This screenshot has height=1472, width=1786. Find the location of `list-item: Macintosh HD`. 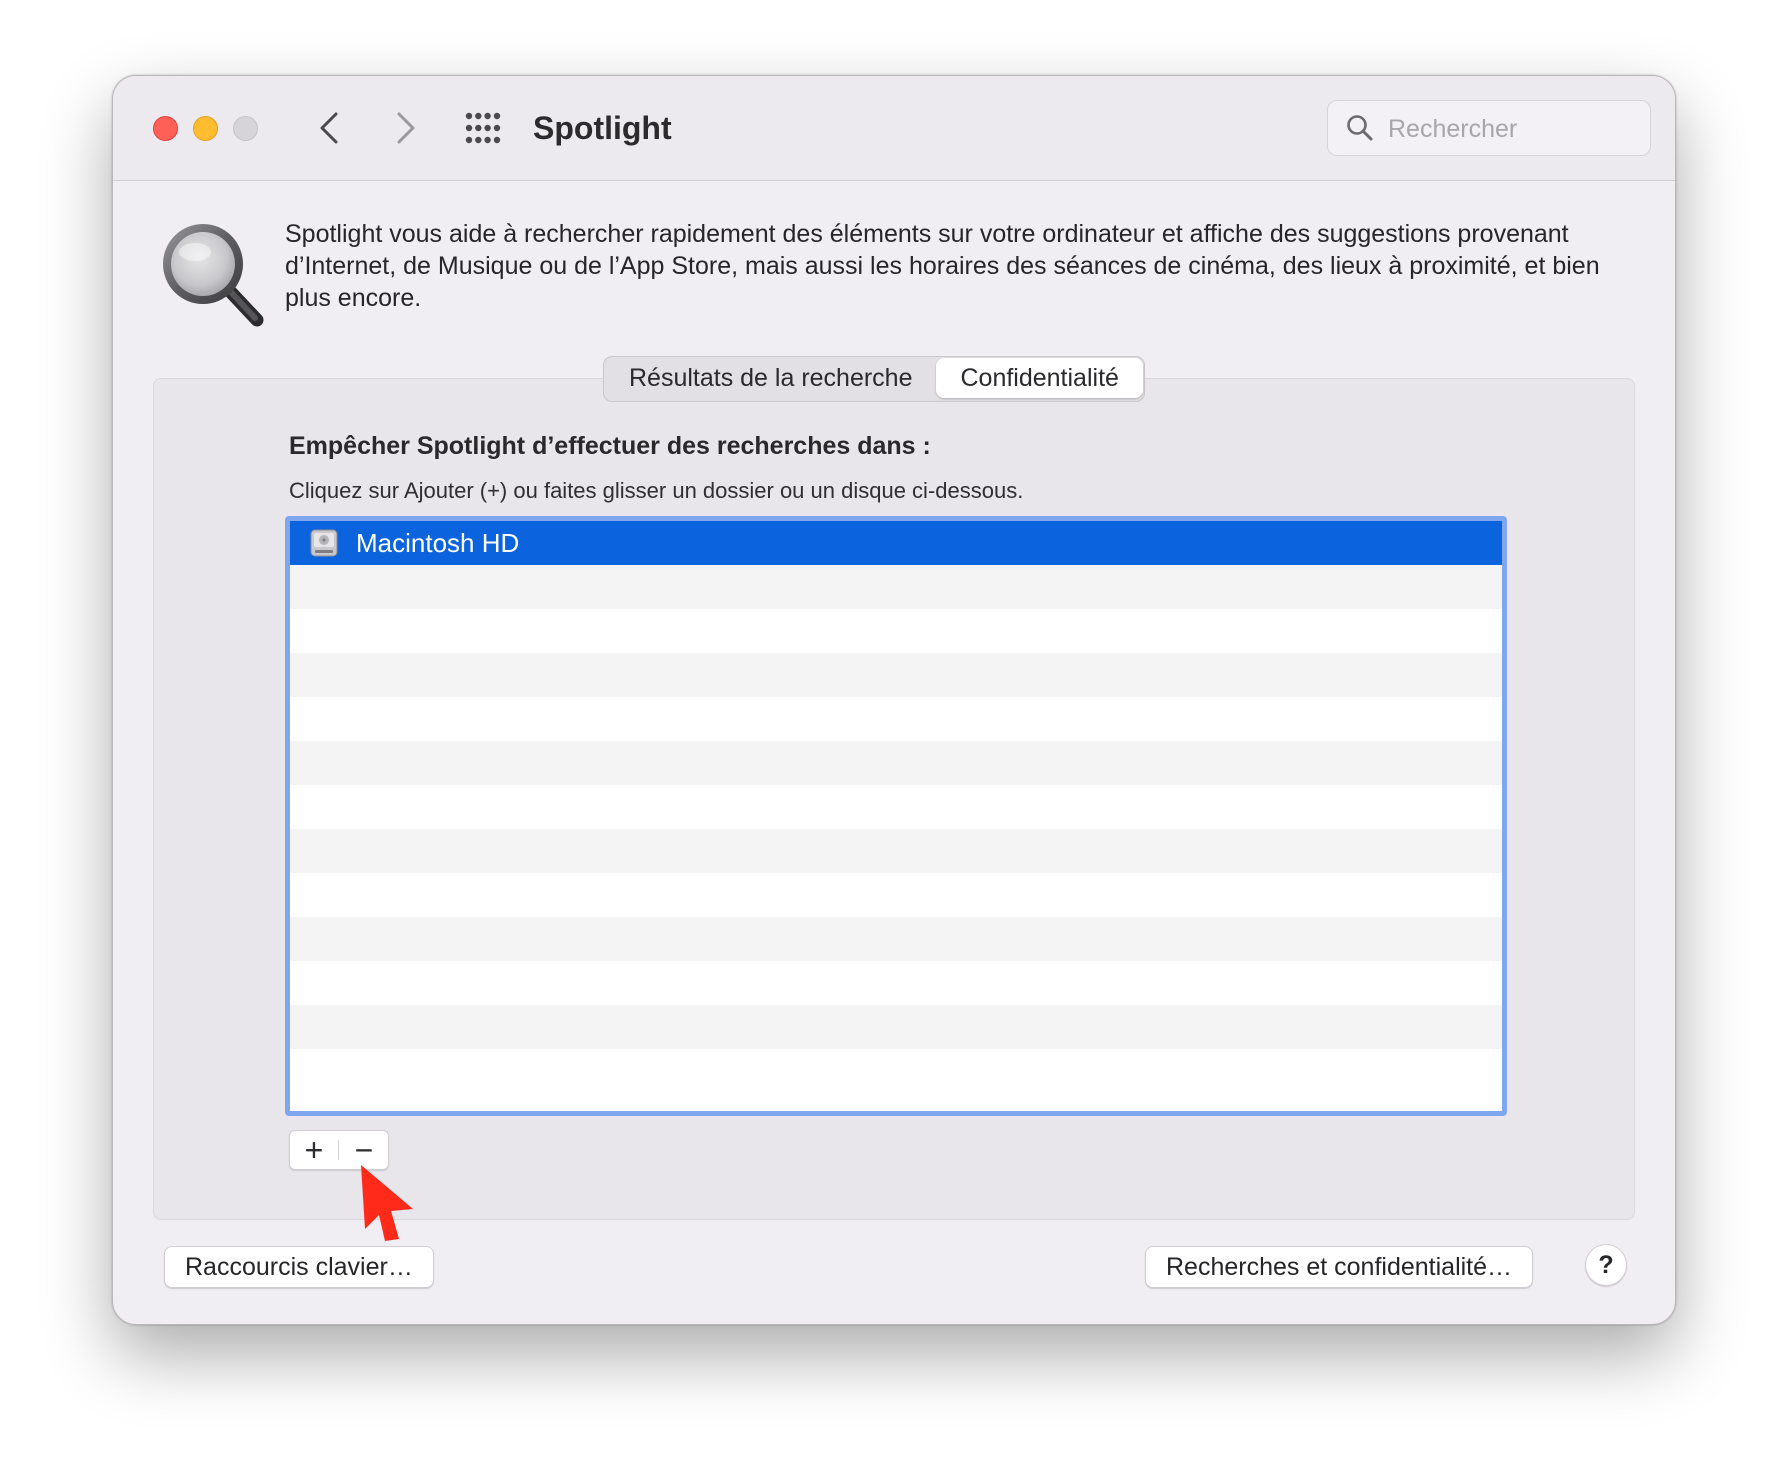

list-item: Macintosh HD is located at coordinates (896, 543).